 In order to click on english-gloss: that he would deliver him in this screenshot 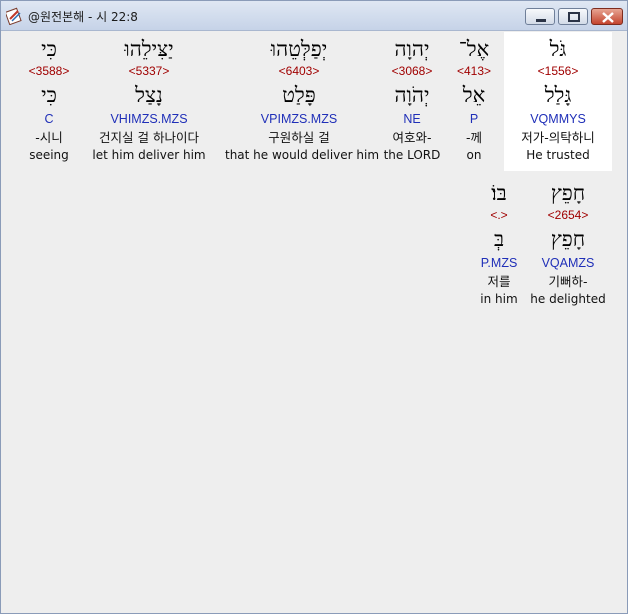, I will do `click(302, 155)`.